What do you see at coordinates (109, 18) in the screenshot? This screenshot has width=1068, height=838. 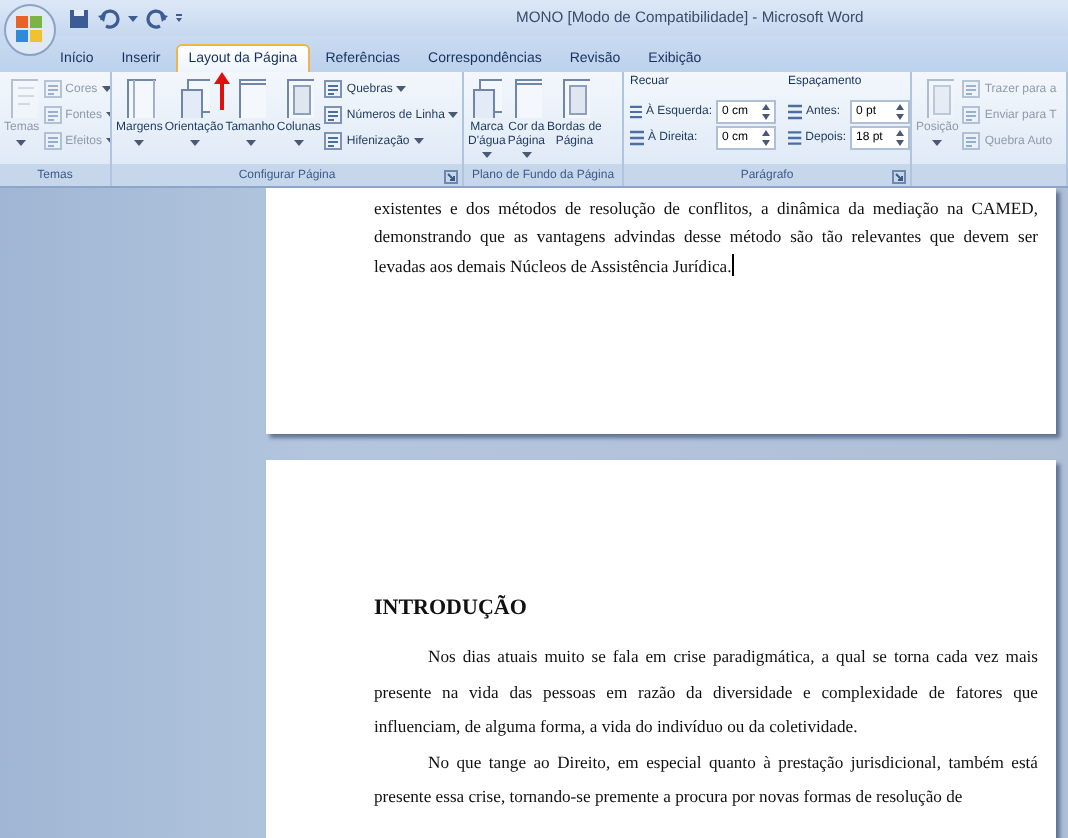 I see `undo-icon` at bounding box center [109, 18].